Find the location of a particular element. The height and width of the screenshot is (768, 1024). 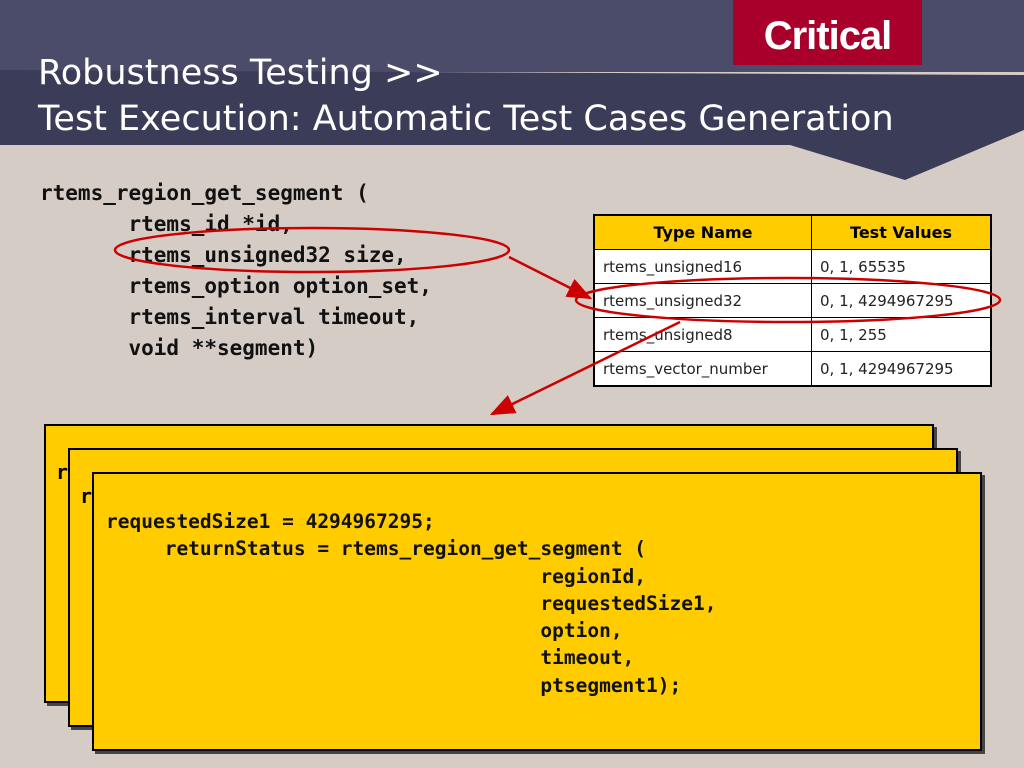

code-line: rtems_region_get_segment ( is located at coordinates (204, 193).